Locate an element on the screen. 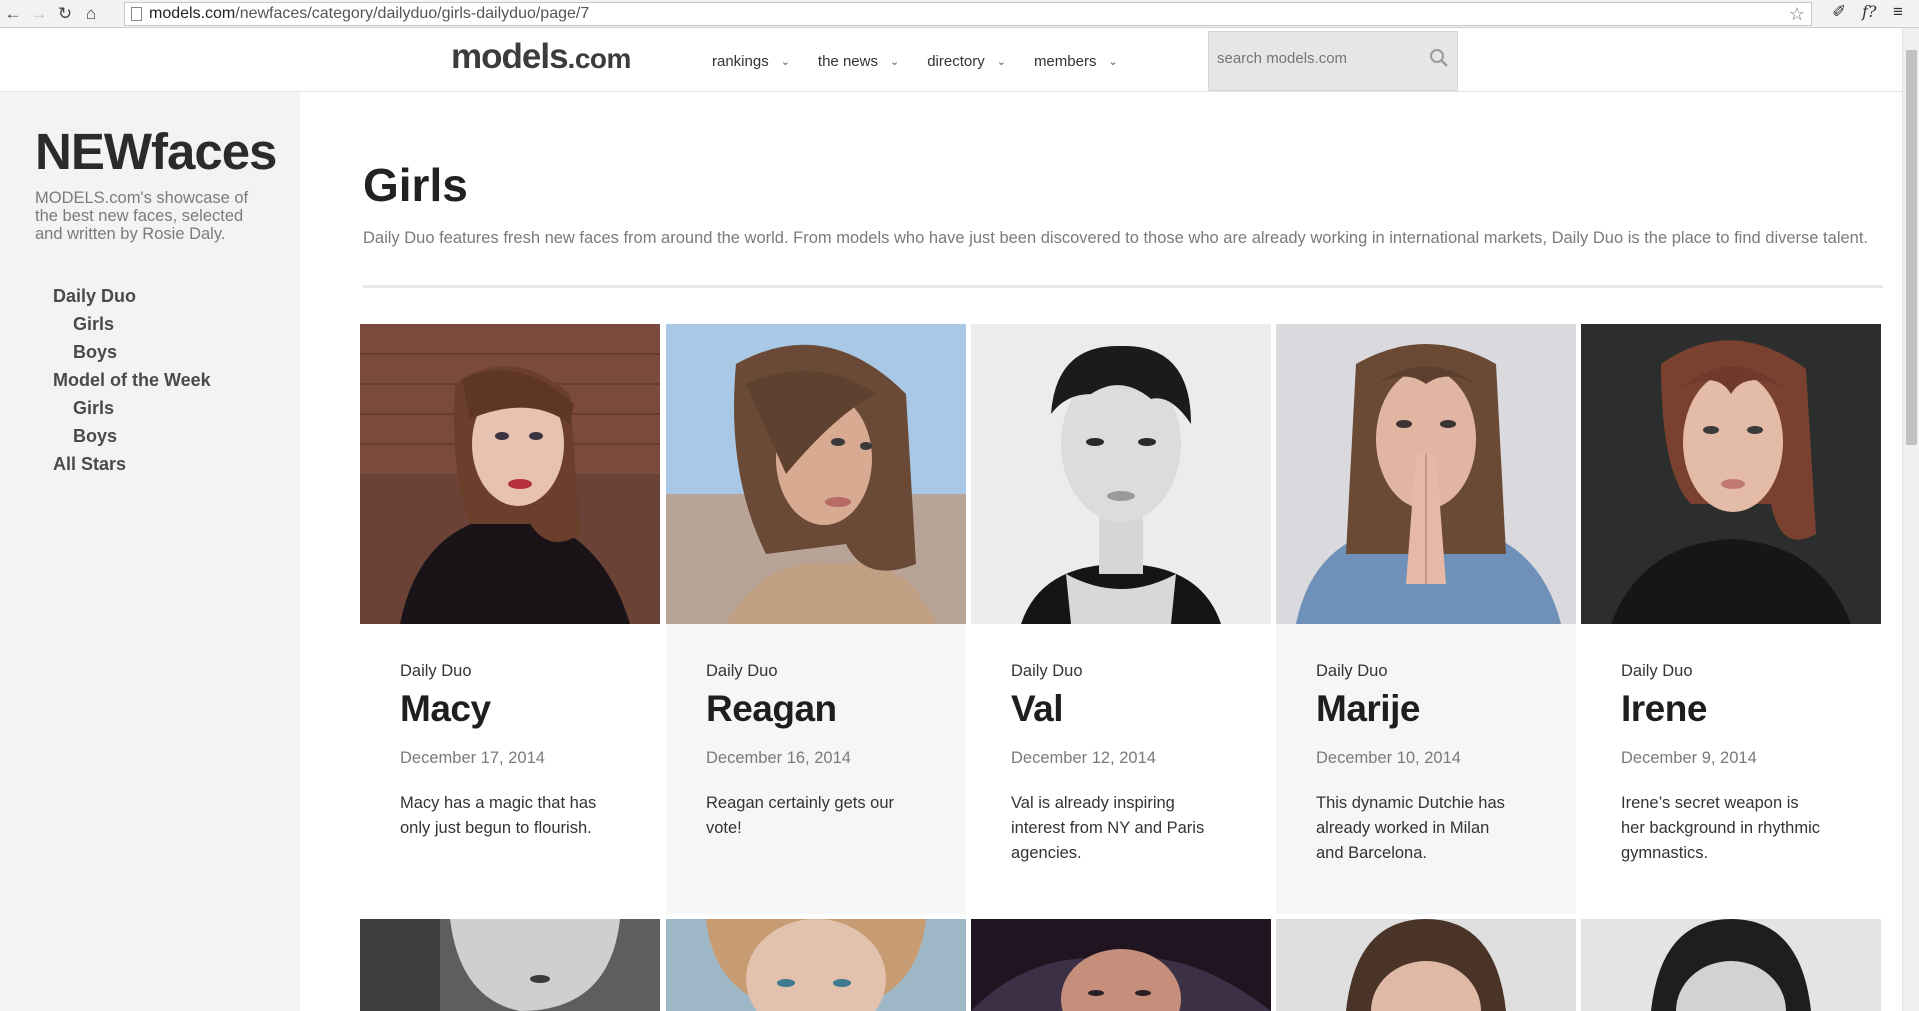 Image resolution: width=1919 pixels, height=1011 pixels. scrollbar-thumb is located at coordinates (1911, 247).